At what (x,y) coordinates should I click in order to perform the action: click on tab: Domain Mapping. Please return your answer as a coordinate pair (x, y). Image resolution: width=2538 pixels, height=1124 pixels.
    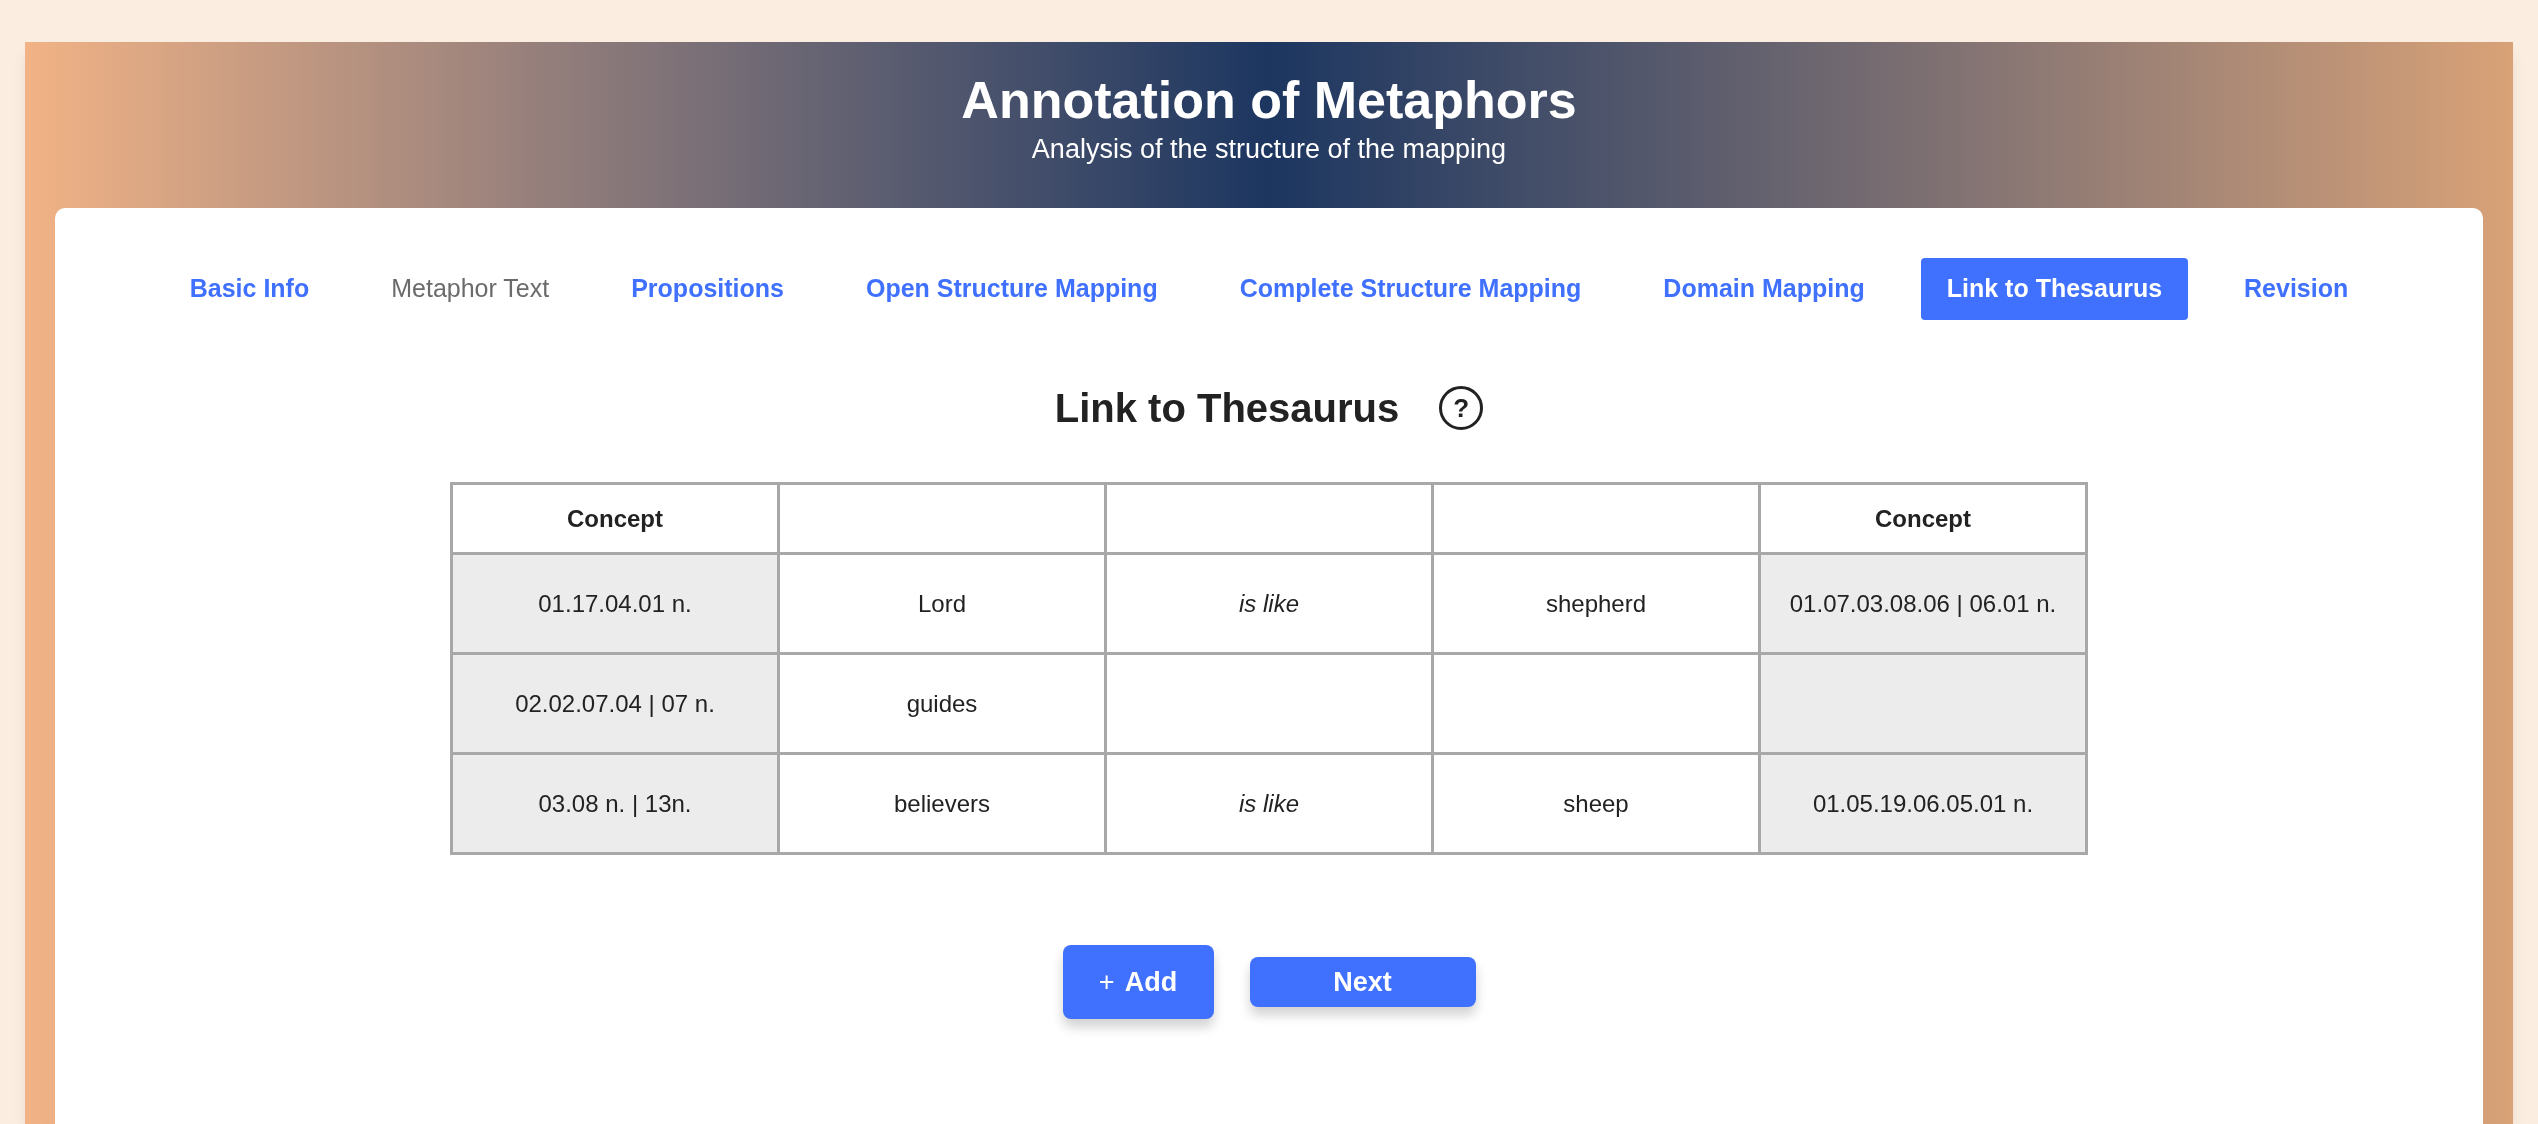
    Looking at the image, I should click on (1764, 289).